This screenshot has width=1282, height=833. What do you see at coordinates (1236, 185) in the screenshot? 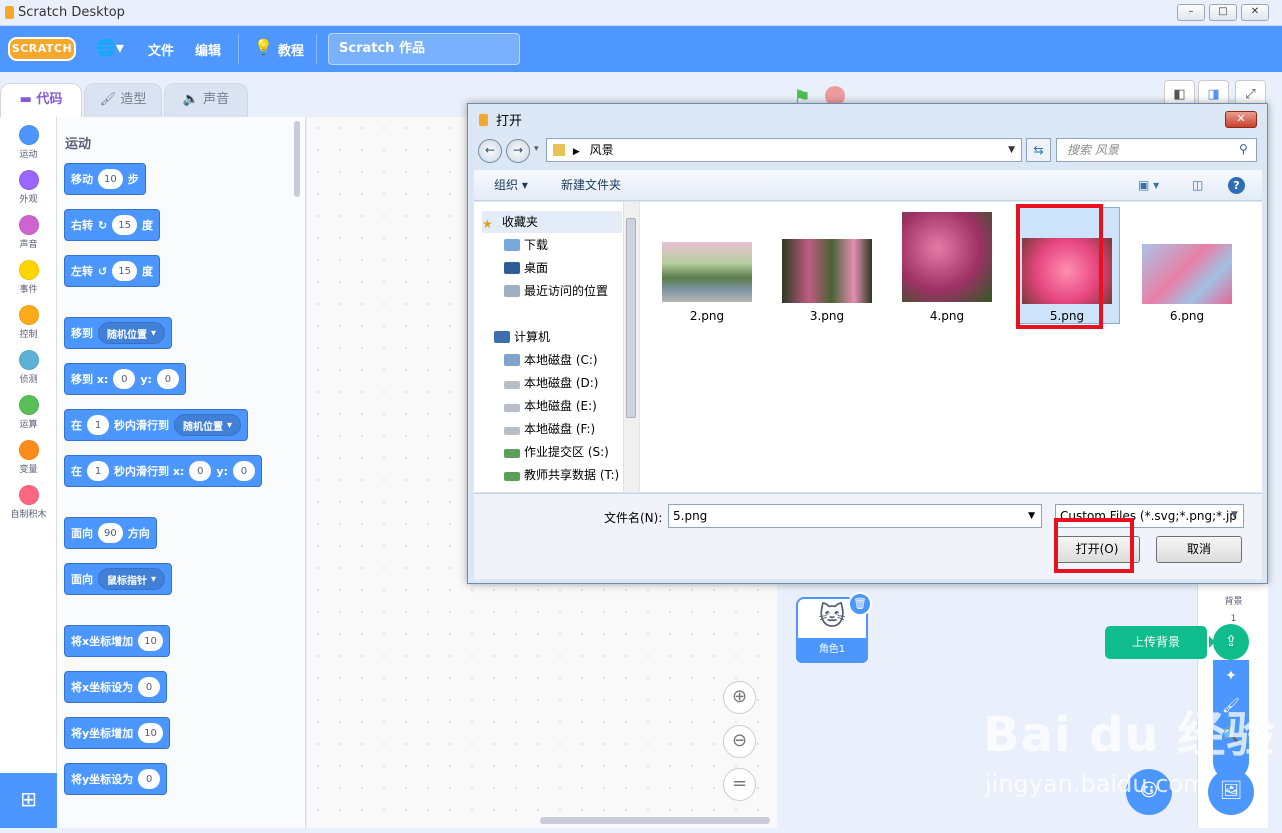
I see `help-icon: ?` at bounding box center [1236, 185].